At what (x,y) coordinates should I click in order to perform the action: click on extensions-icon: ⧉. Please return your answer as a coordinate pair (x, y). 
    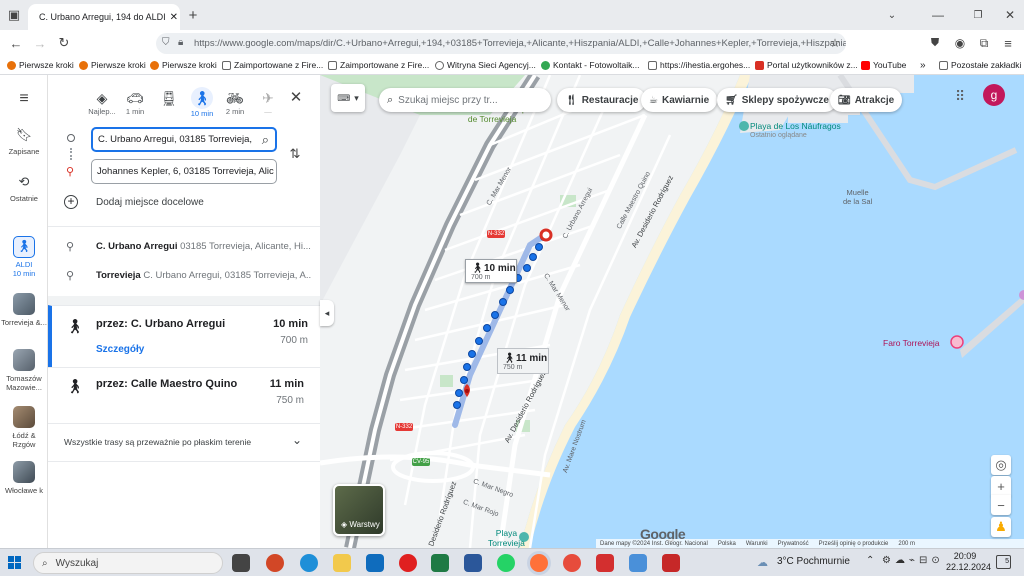
    Looking at the image, I should click on (984, 43).